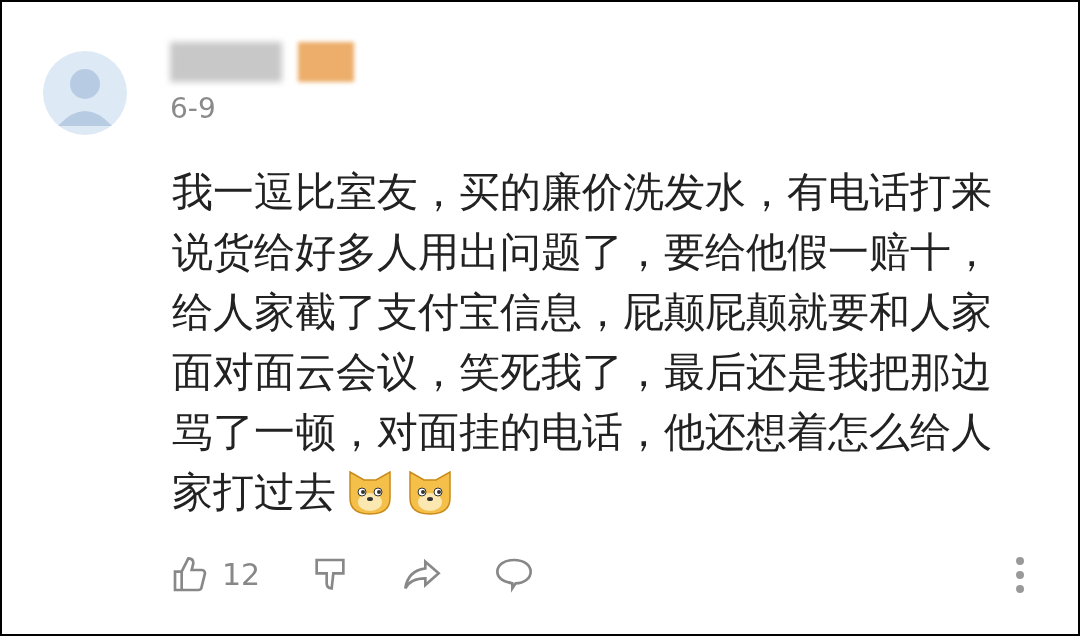  Describe the element at coordinates (215, 574) in the screenshot. I see `like-button: 12` at that location.